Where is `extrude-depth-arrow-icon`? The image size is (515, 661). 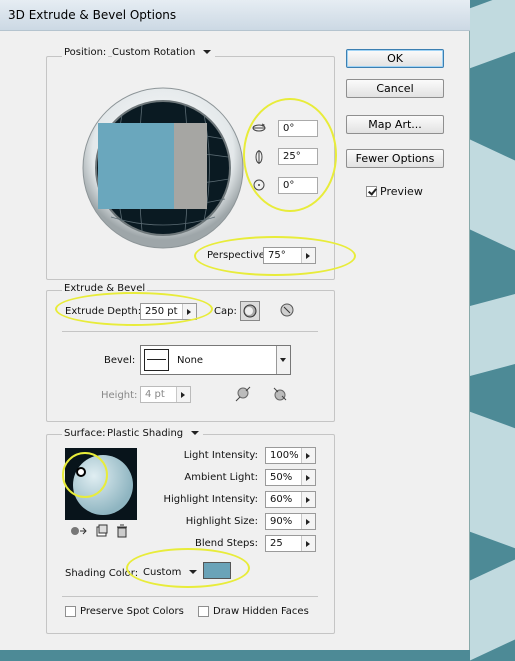 extrude-depth-arrow-icon is located at coordinates (189, 311).